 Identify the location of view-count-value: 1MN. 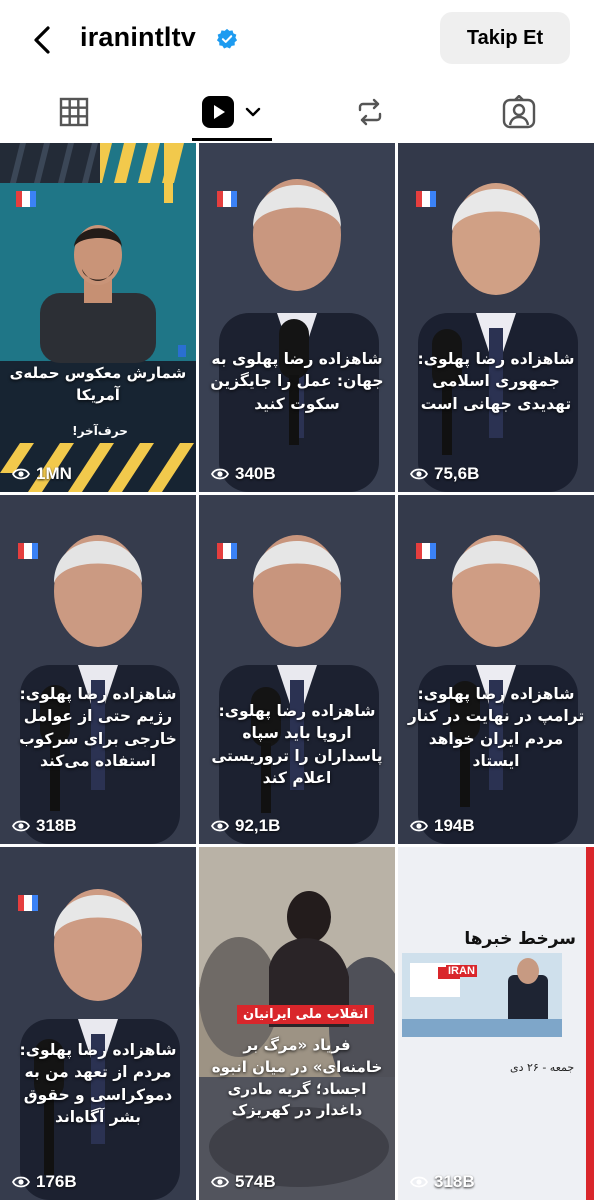
(54, 473).